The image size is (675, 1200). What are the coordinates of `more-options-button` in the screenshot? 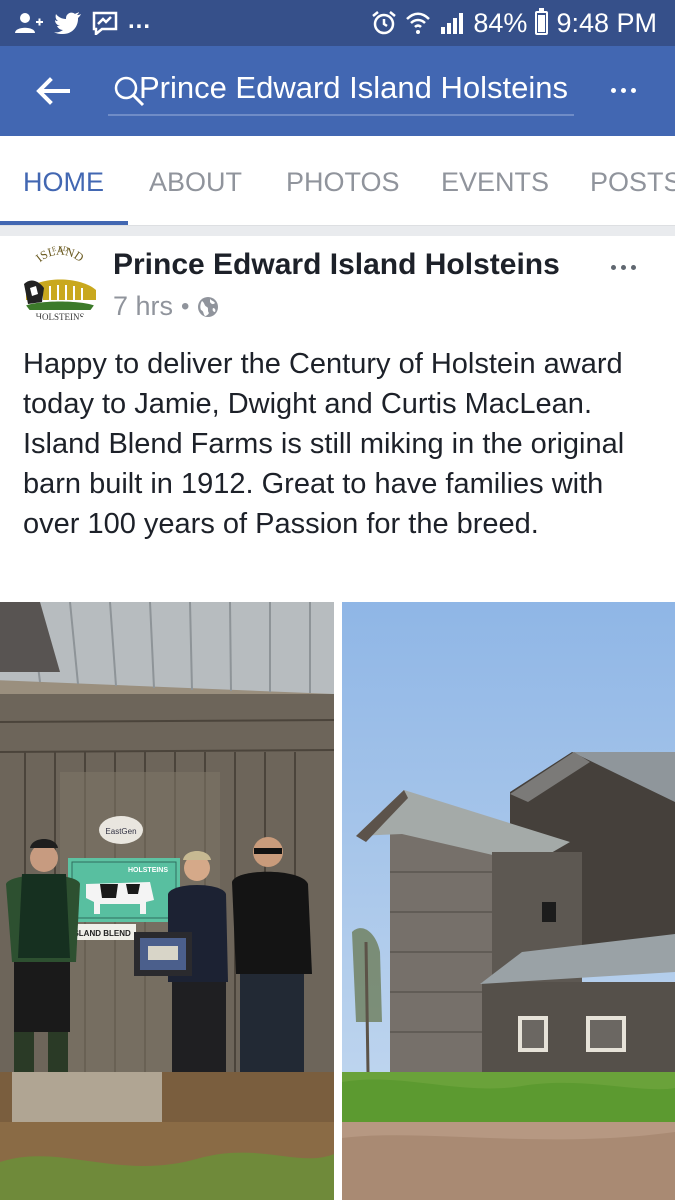 It's located at (623, 90).